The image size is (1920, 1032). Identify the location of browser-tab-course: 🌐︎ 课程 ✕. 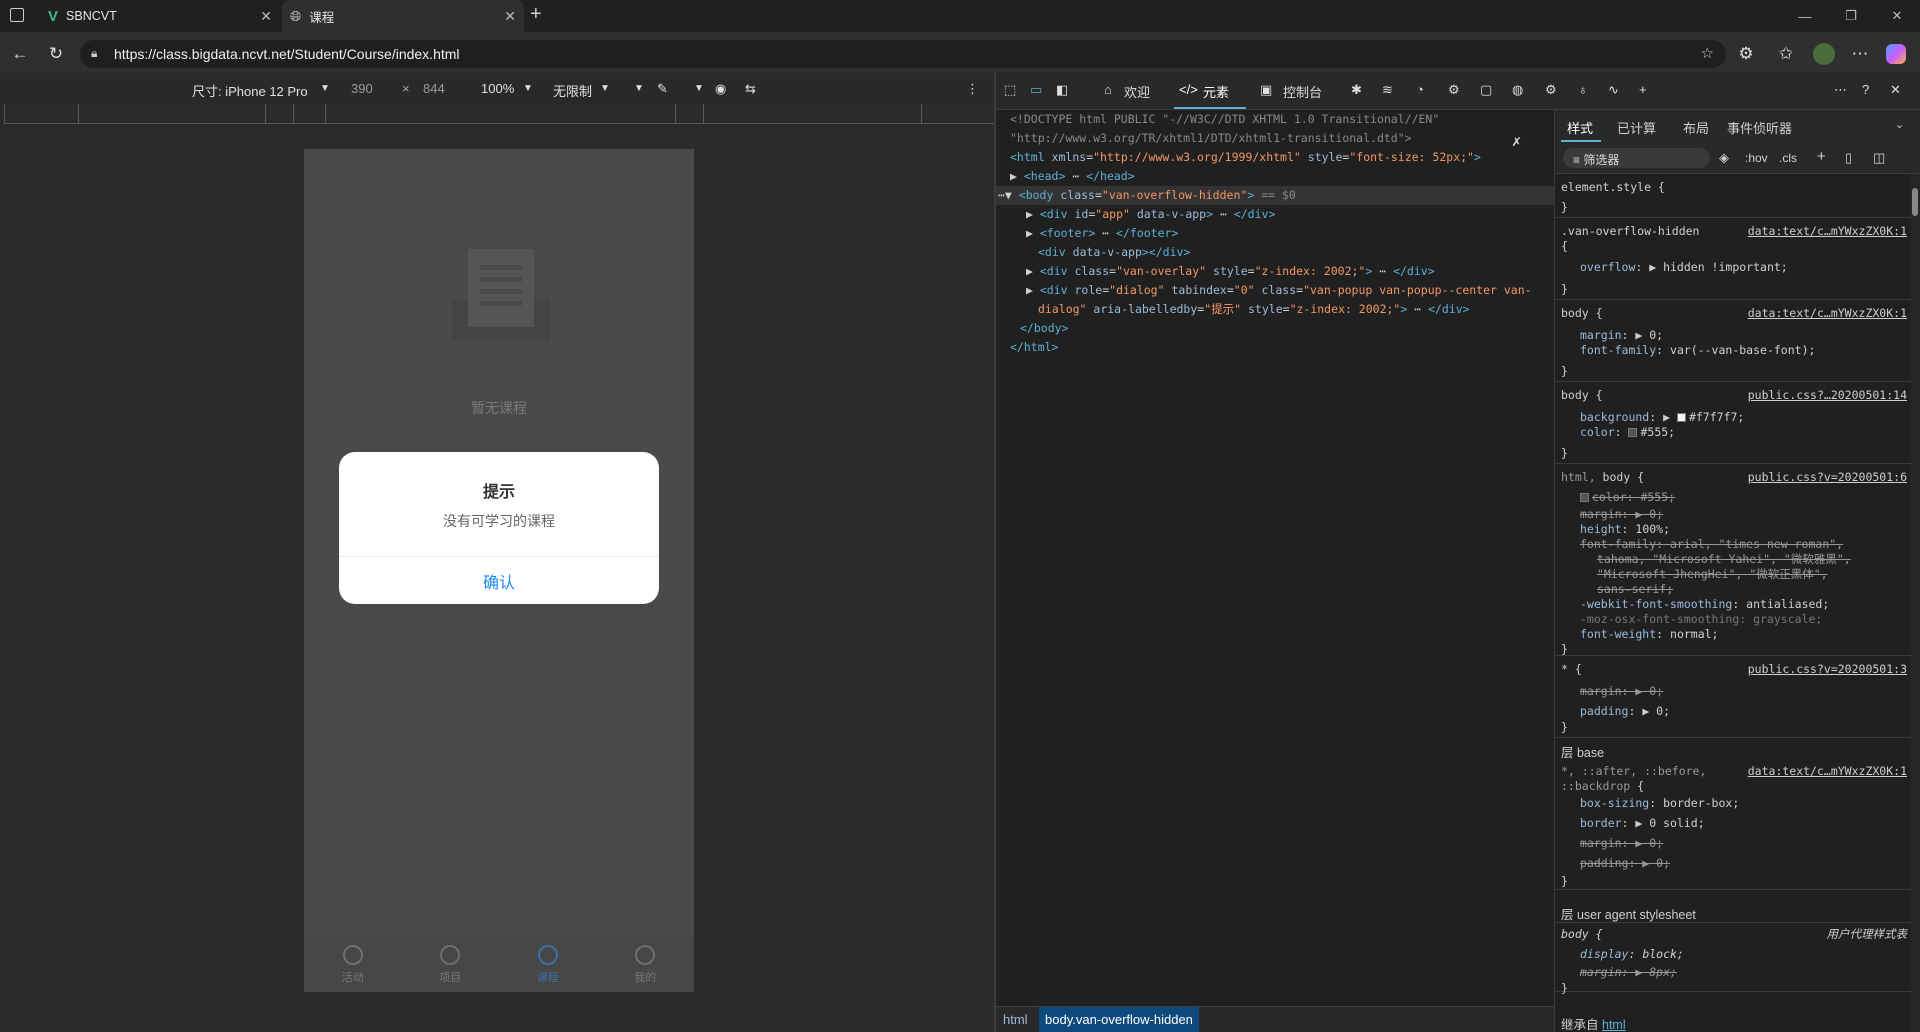
(403, 16).